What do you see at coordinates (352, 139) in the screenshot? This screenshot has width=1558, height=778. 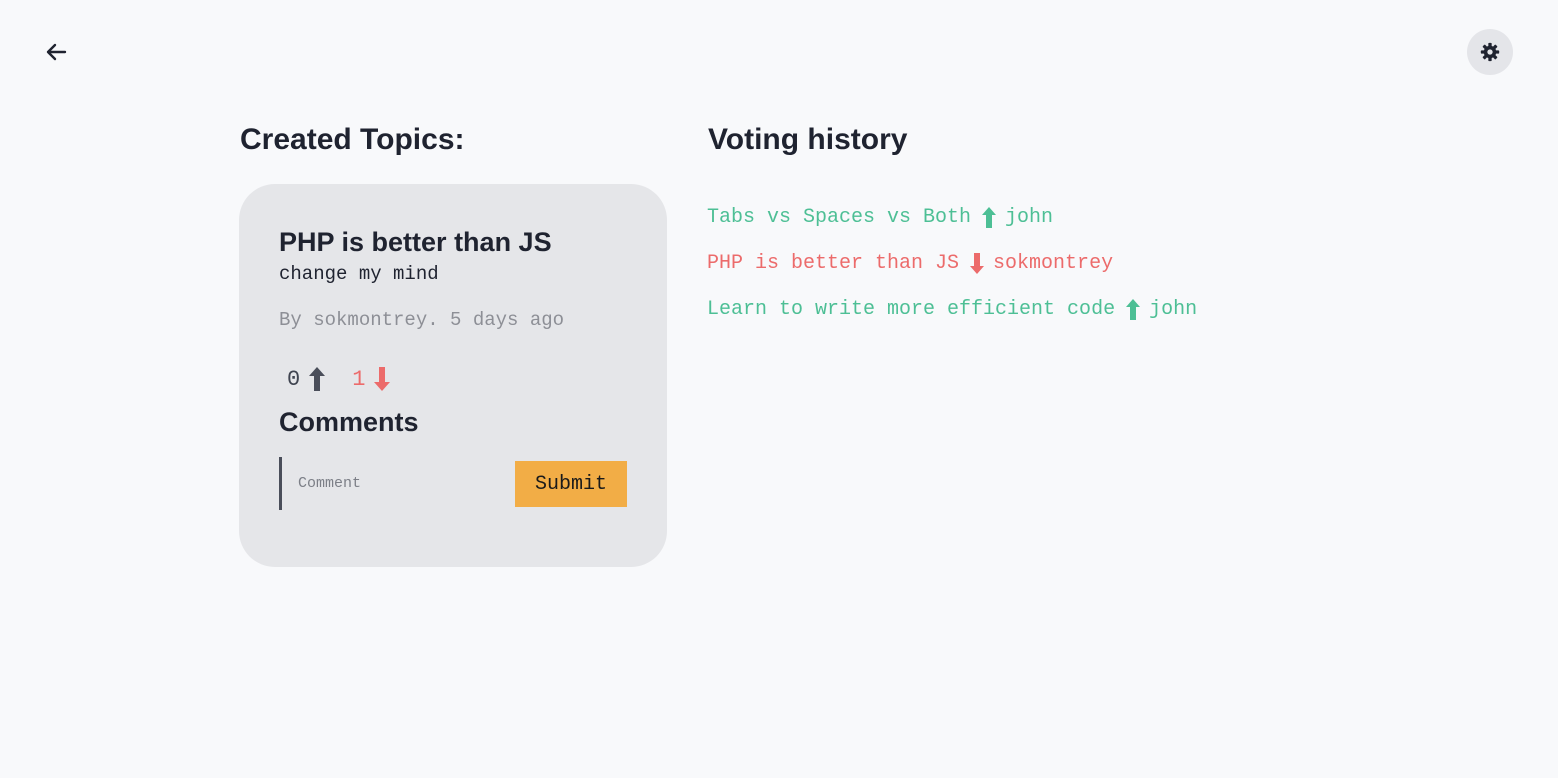 I see `created-topics-heading: Created Topics:` at bounding box center [352, 139].